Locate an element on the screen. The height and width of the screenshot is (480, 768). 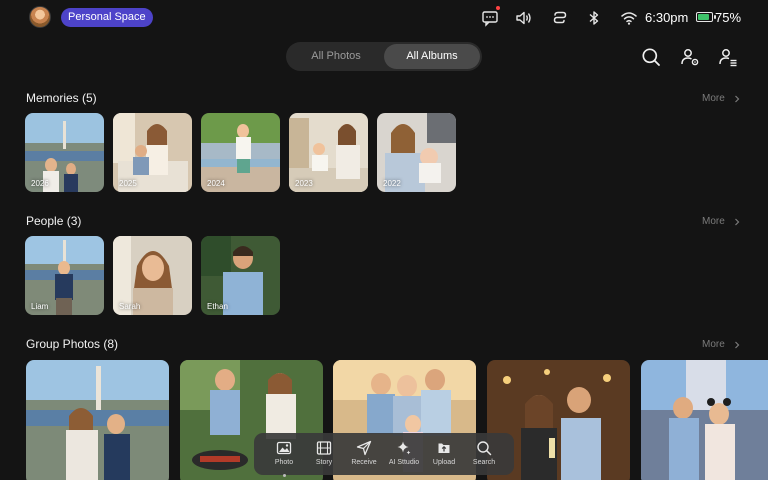
dock-label: AI Sttudio is located at coordinates (404, 462).